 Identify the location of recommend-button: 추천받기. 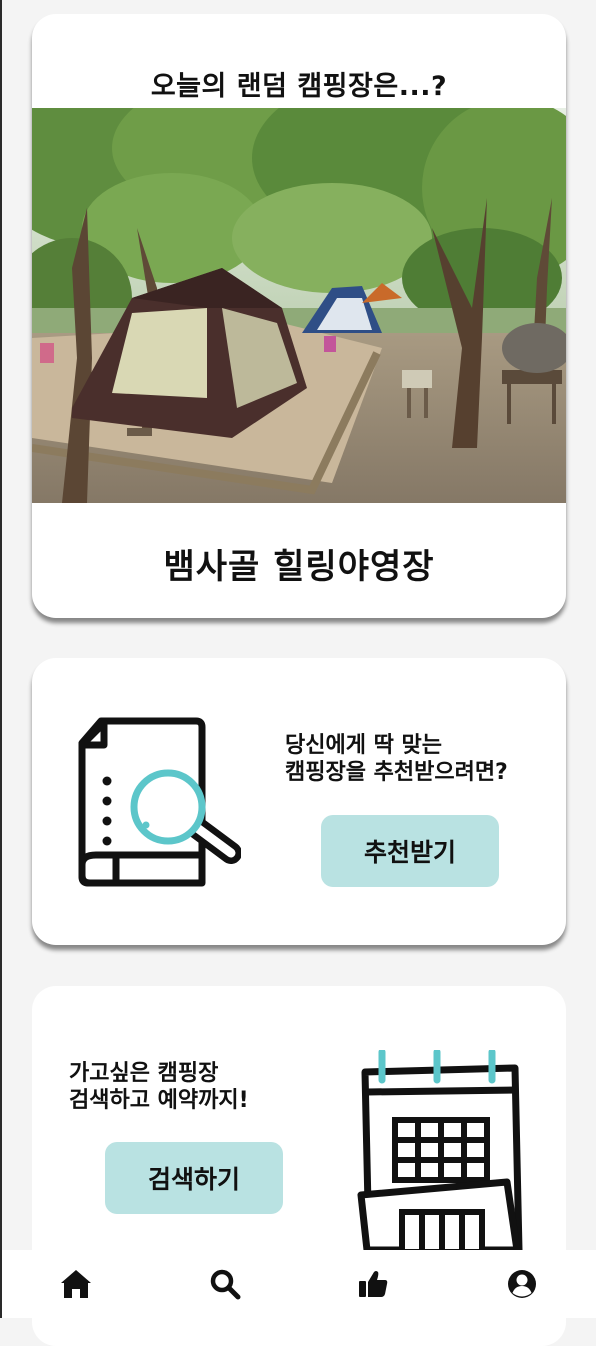
(410, 851).